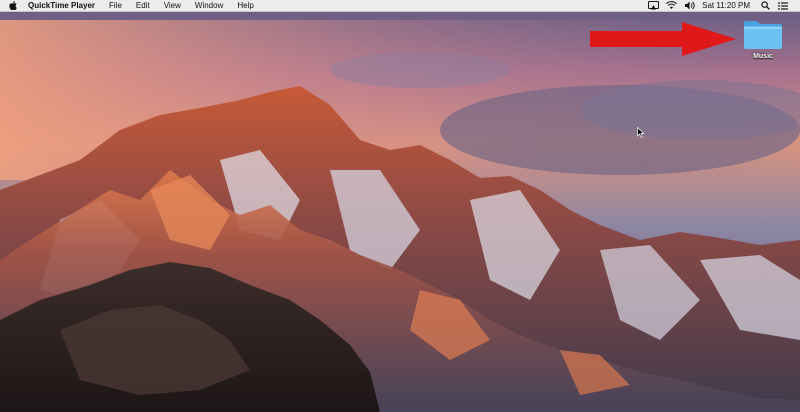 Image resolution: width=800 pixels, height=412 pixels. I want to click on menu-app-name: QuickTime Player, so click(63, 6).